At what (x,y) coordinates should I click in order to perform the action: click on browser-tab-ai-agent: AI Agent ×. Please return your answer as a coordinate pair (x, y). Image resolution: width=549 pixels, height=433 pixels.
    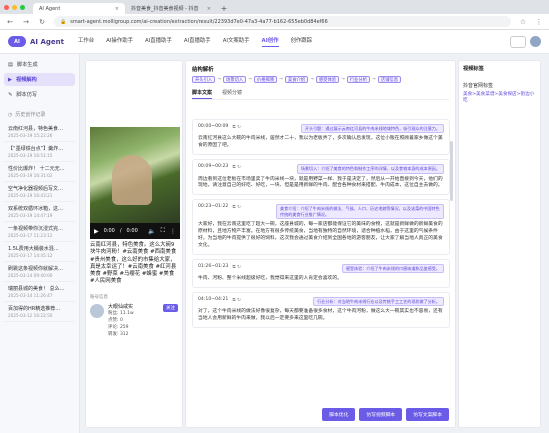
    Looking at the image, I should click on (79, 8).